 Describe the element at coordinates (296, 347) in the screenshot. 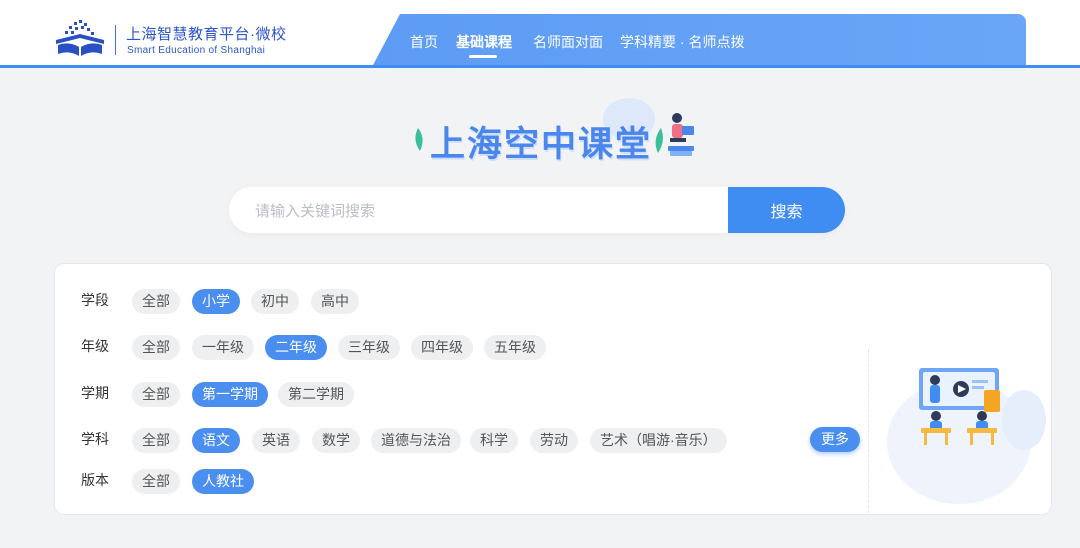

I see `chip-grade-2: 二年级` at that location.